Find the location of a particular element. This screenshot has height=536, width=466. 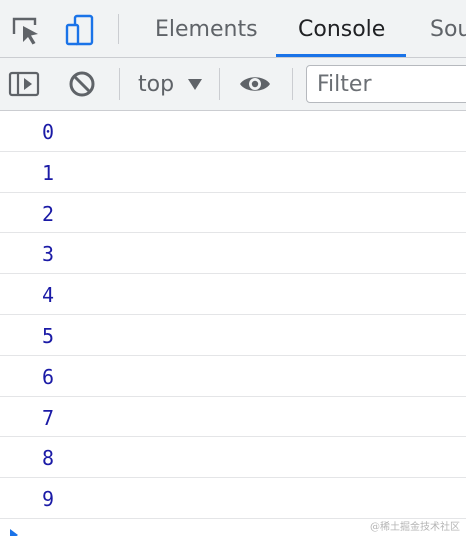

console-value: 4 is located at coordinates (48, 295).